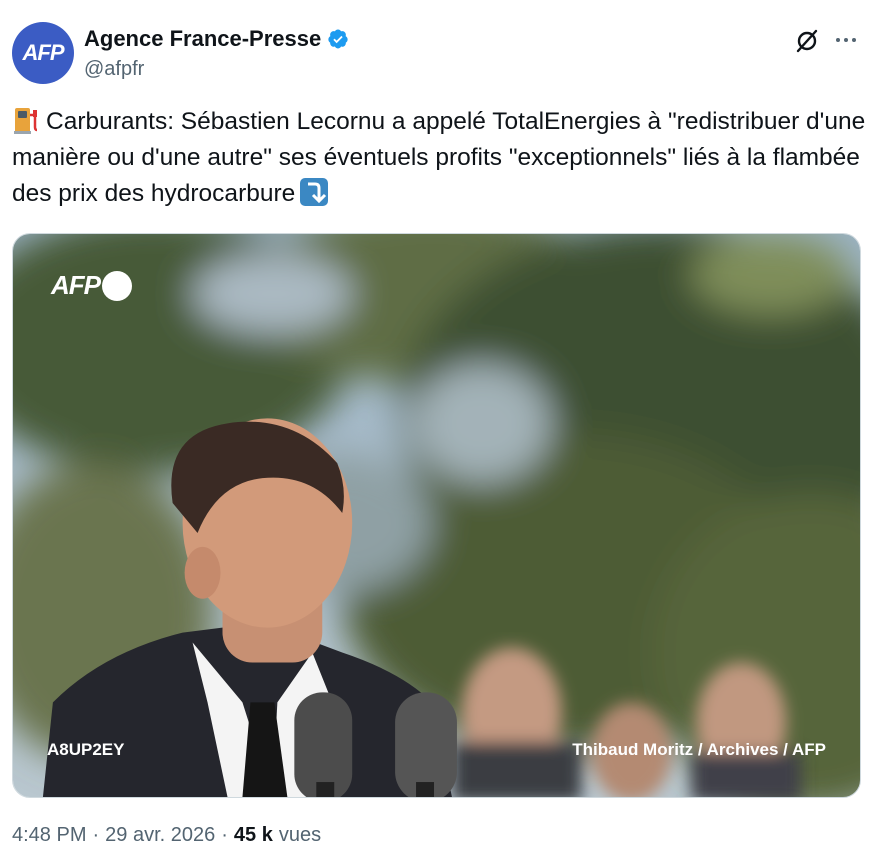  What do you see at coordinates (846, 40) in the screenshot?
I see `more-options-icon` at bounding box center [846, 40].